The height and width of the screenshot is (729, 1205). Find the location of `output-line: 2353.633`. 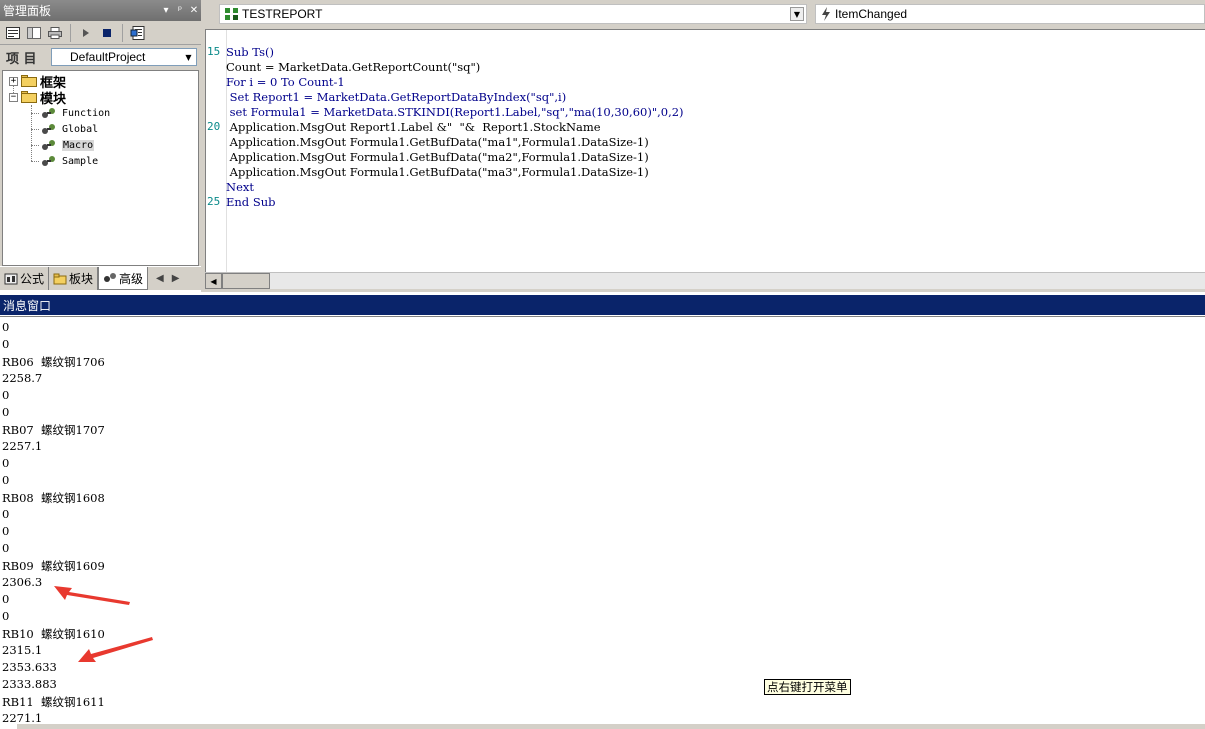

output-line: 2353.633 is located at coordinates (29, 667).